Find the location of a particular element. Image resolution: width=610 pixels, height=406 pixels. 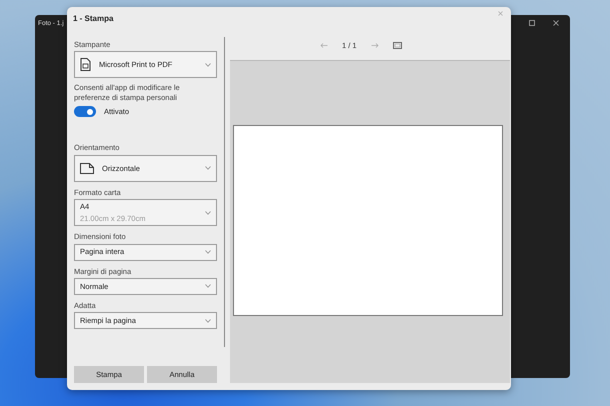

close-icon is located at coordinates (556, 23).